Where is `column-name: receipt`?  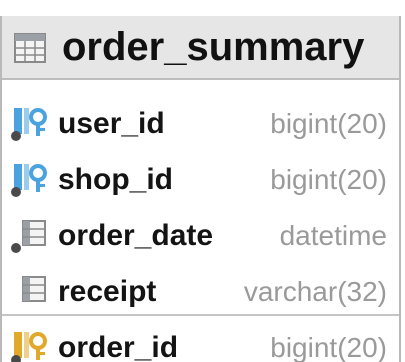
column-name: receipt is located at coordinates (107, 291).